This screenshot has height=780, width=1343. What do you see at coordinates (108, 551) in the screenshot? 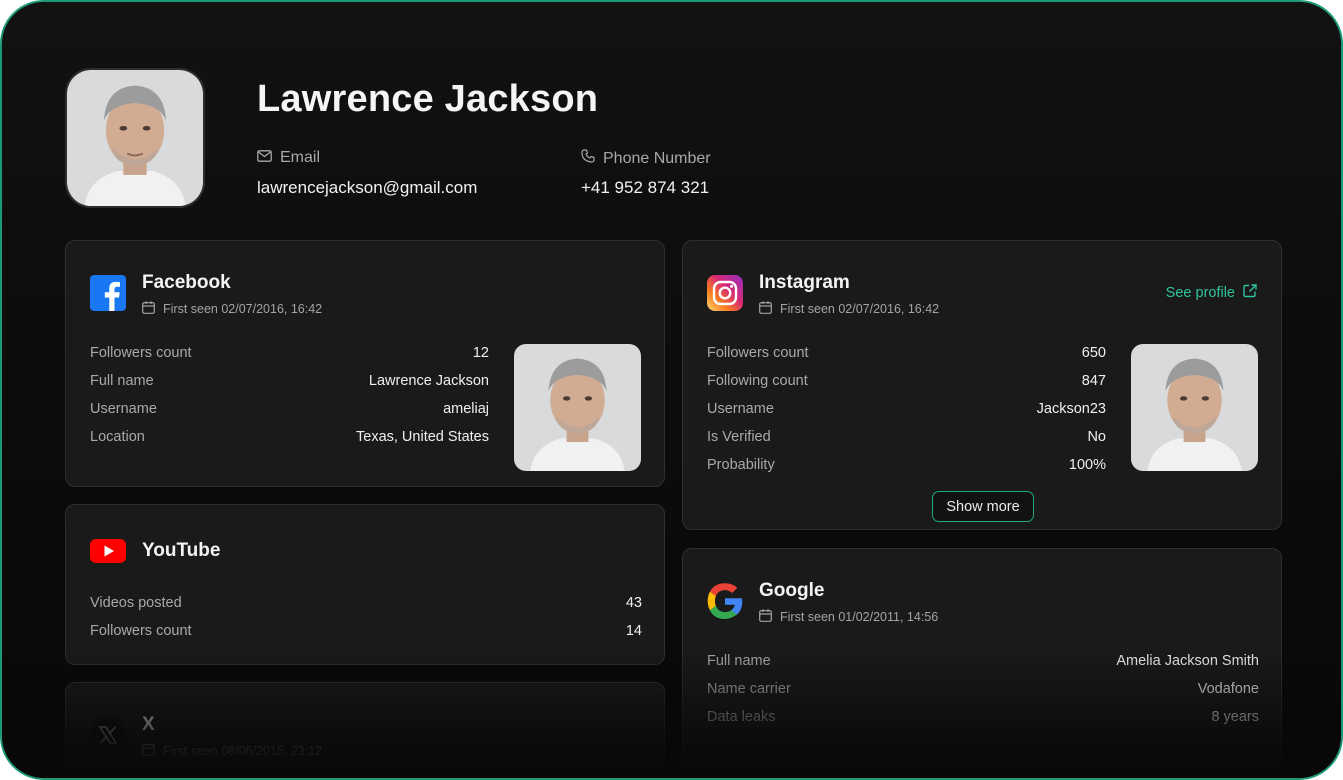
I see `youtube-icon` at bounding box center [108, 551].